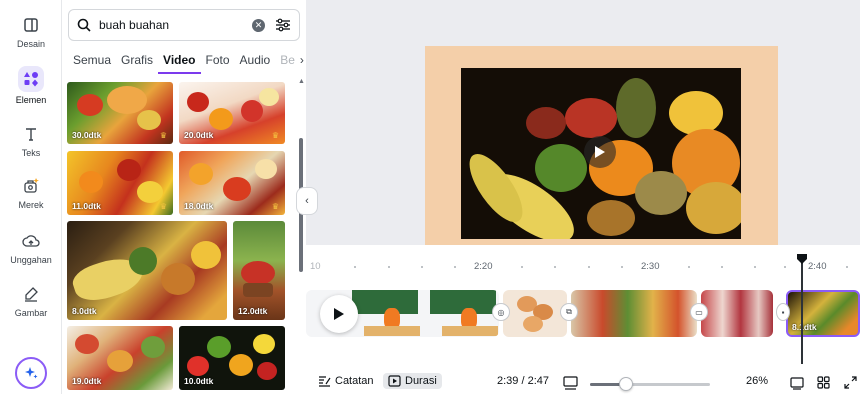  What do you see at coordinates (87, 135) in the screenshot?
I see `duration-label: 30.0dtk` at bounding box center [87, 135].